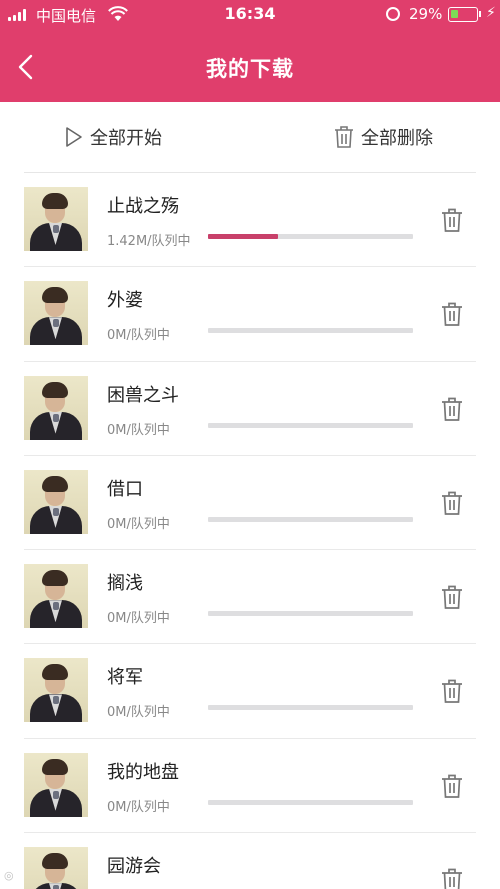  What do you see at coordinates (143, 395) in the screenshot?
I see `song-title: 困兽之斗` at bounding box center [143, 395].